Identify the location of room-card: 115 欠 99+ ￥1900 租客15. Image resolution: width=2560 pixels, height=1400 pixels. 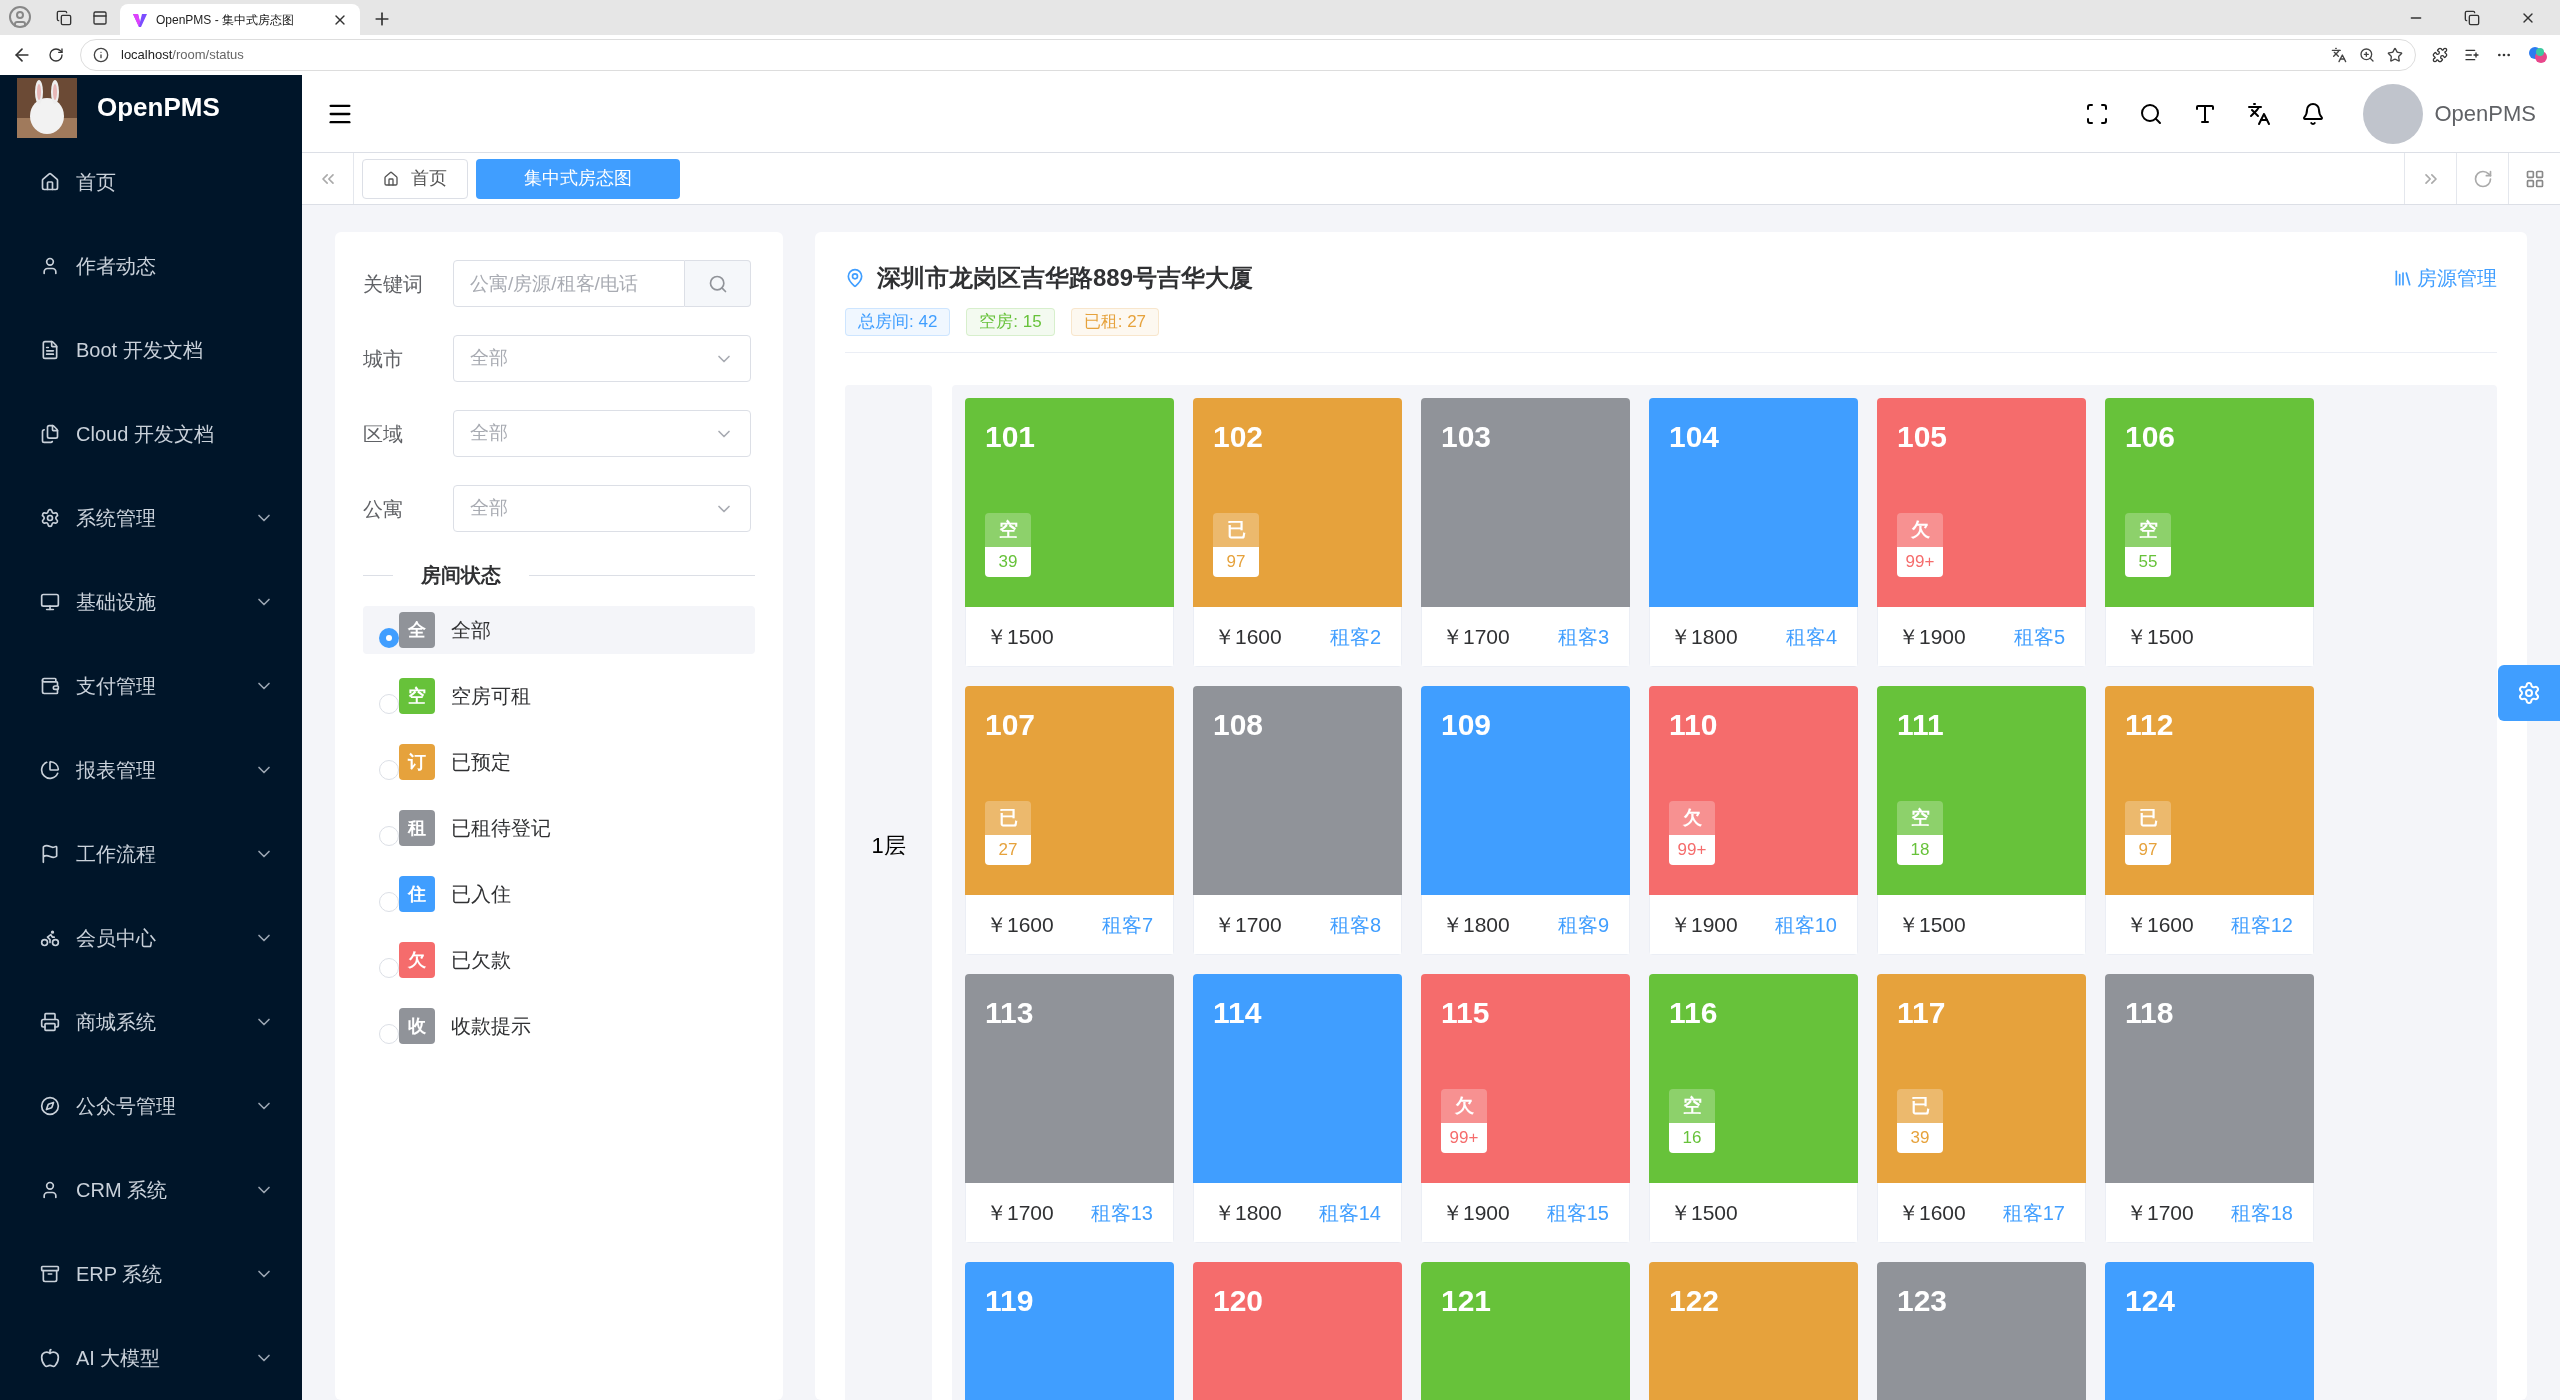
(1525, 1108).